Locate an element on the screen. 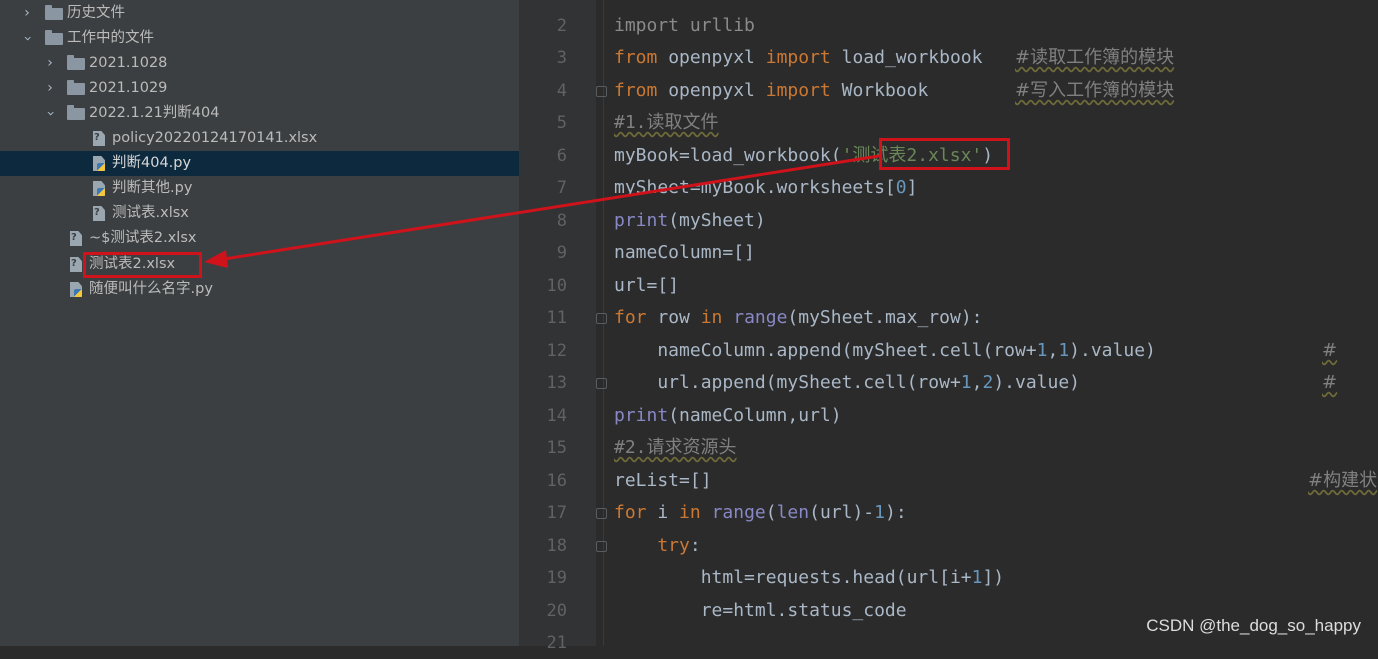  arrow-shaft is located at coordinates (551, 207).